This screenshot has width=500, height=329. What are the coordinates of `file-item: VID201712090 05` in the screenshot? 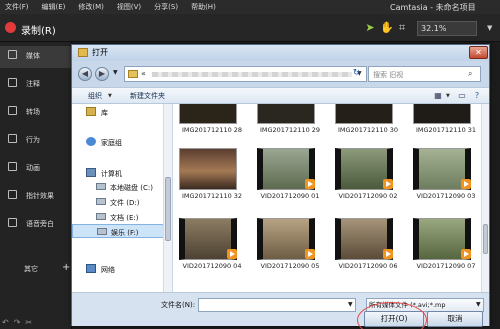 It's located at (290, 249).